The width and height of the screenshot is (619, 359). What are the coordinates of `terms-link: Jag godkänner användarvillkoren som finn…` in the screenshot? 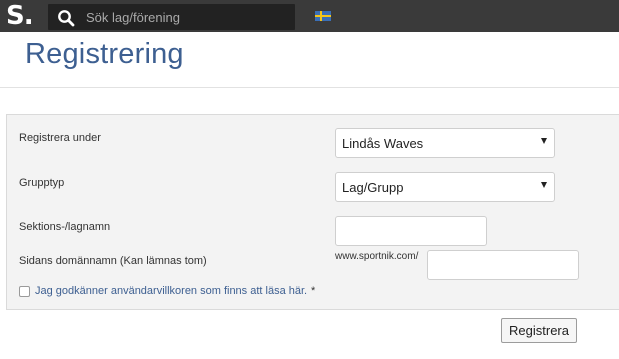 It's located at (171, 291).